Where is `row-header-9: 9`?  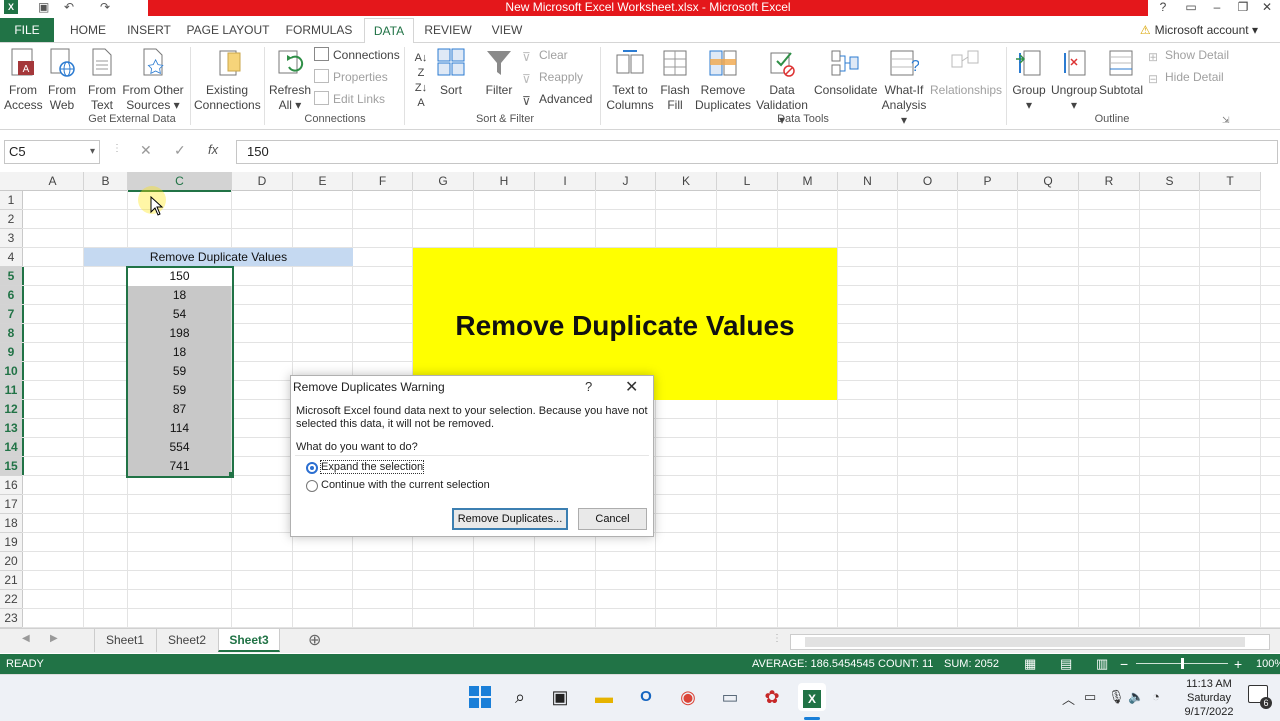 row-header-9: 9 is located at coordinates (12, 352).